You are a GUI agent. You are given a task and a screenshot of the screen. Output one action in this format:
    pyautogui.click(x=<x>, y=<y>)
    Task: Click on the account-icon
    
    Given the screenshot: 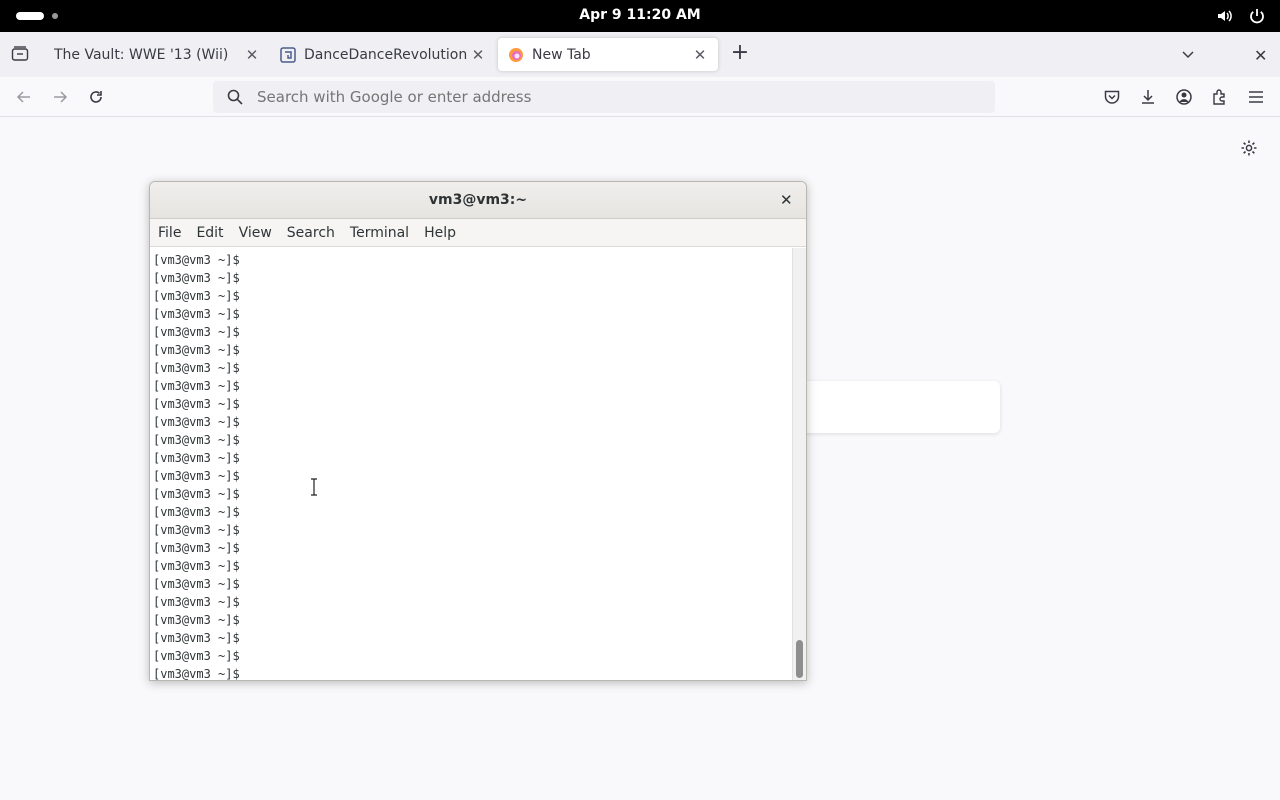 What is the action you would take?
    pyautogui.click(x=1184, y=97)
    